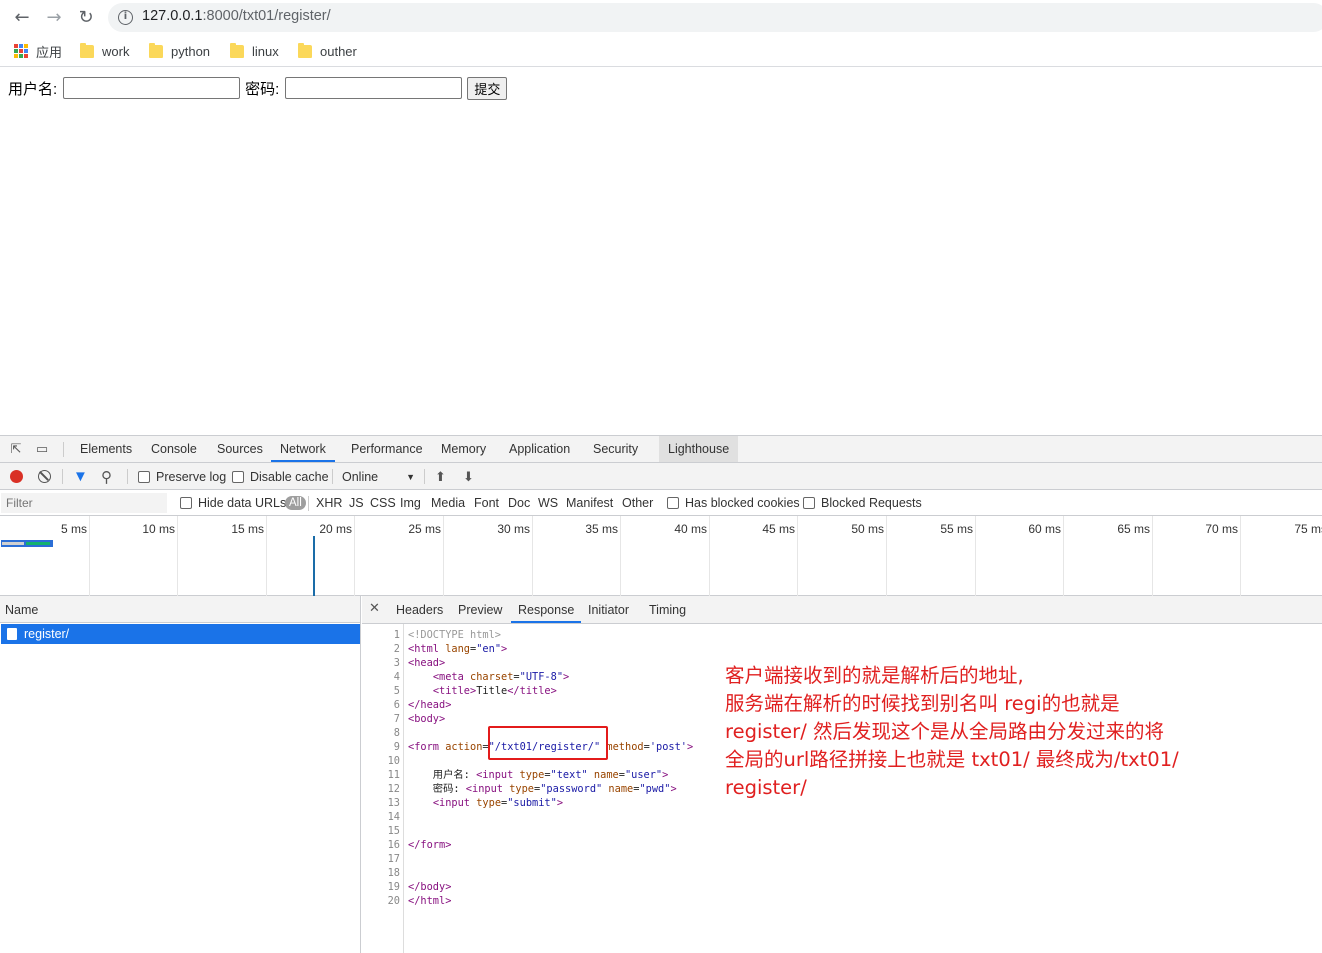  I want to click on filter-manifest: Manifest, so click(589, 503).